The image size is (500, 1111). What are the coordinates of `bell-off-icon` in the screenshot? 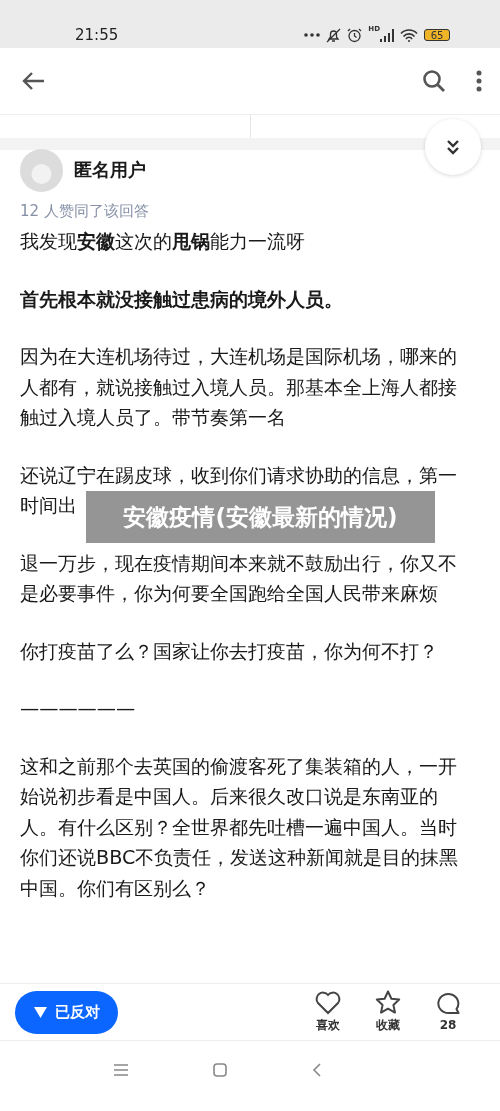 It's located at (334, 35).